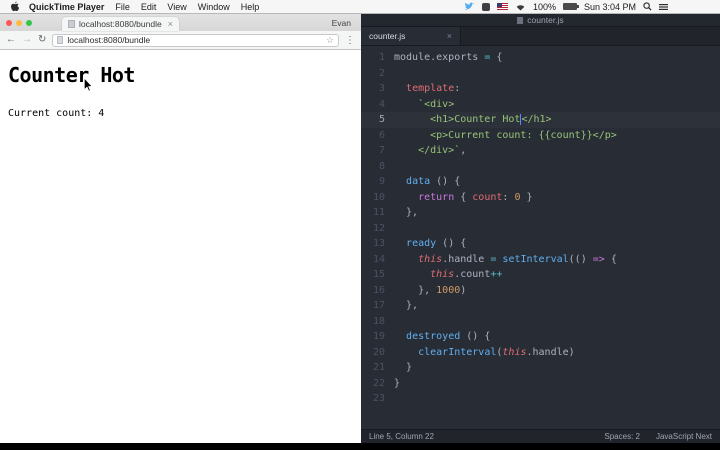 The image size is (720, 450). I want to click on status-menu-icon, so click(485, 6).